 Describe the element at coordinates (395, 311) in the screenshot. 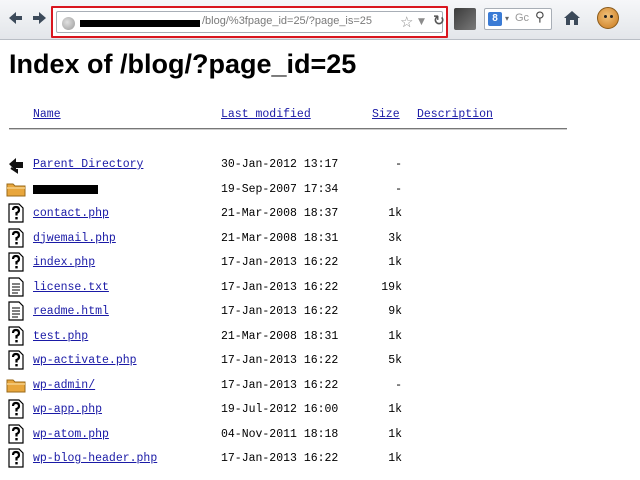

I see `file-size: 9k` at that location.